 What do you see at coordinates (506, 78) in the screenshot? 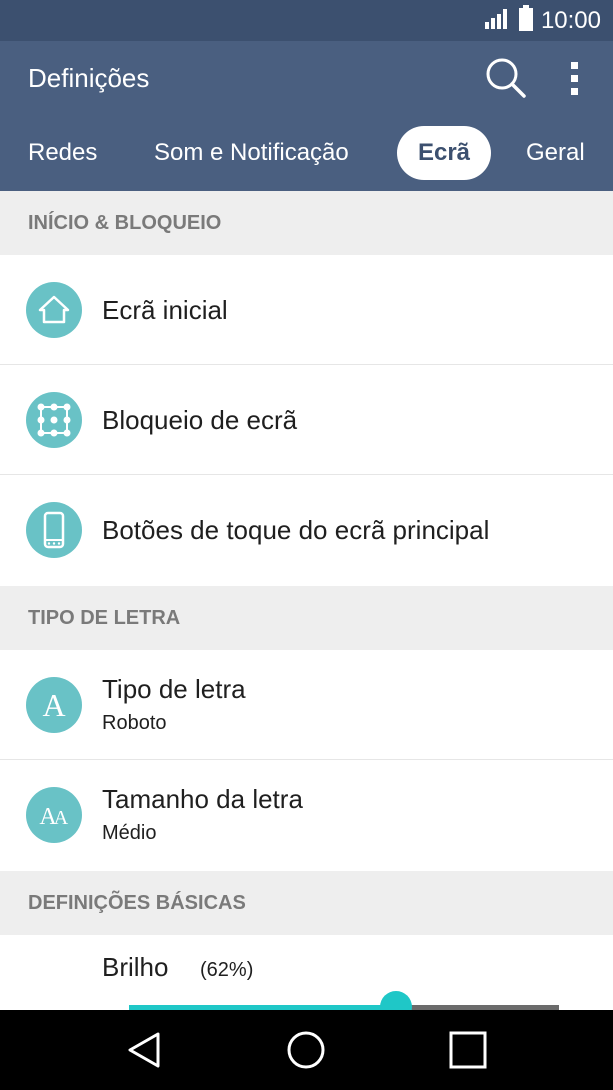
I see `search-icon` at bounding box center [506, 78].